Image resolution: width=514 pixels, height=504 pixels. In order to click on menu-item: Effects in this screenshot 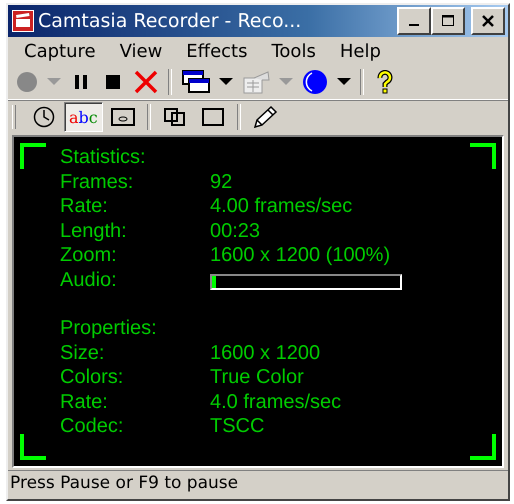, I will do `click(217, 51)`.